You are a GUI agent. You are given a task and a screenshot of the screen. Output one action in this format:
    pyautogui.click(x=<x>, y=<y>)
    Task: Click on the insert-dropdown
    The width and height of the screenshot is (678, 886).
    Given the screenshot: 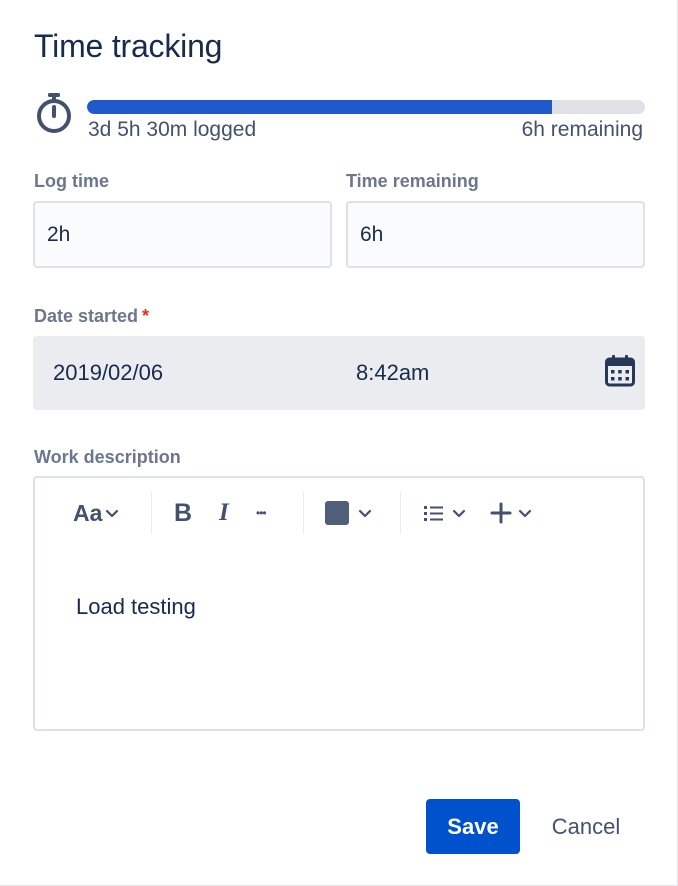 What is the action you would take?
    pyautogui.click(x=511, y=513)
    